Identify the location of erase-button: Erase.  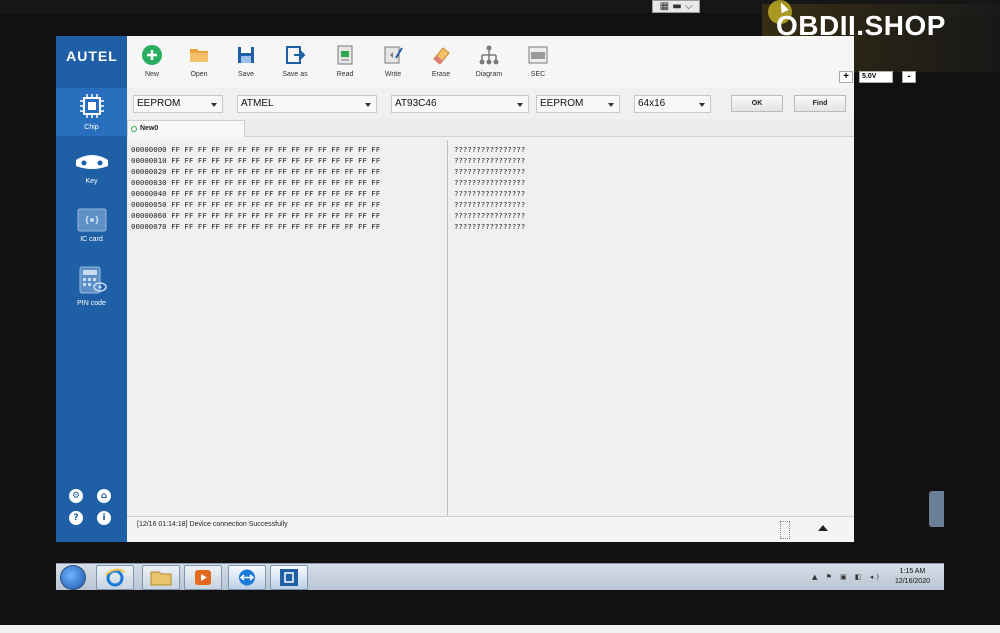
(441, 61).